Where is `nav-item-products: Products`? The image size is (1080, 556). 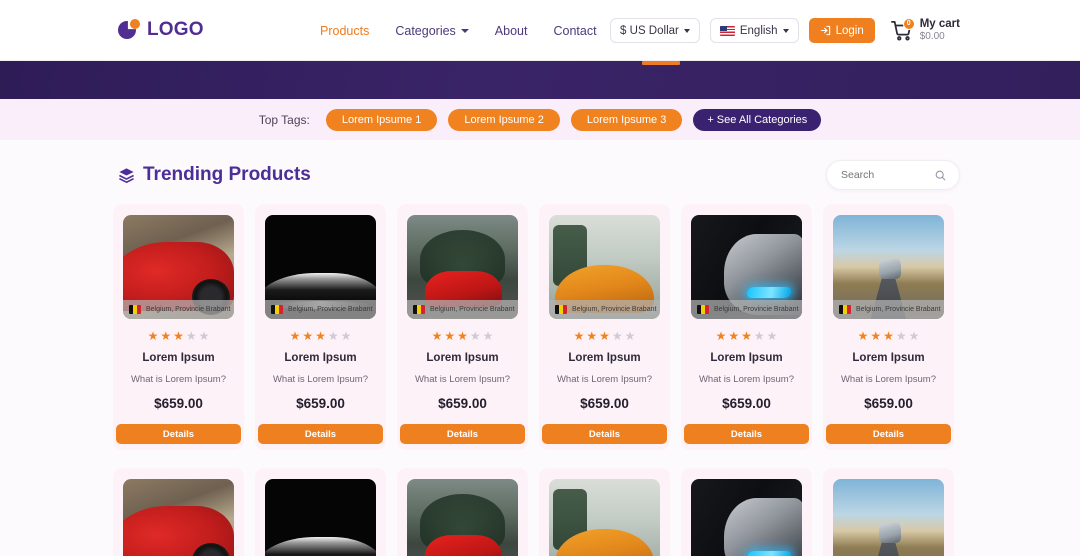
nav-item-products: Products is located at coordinates (344, 31).